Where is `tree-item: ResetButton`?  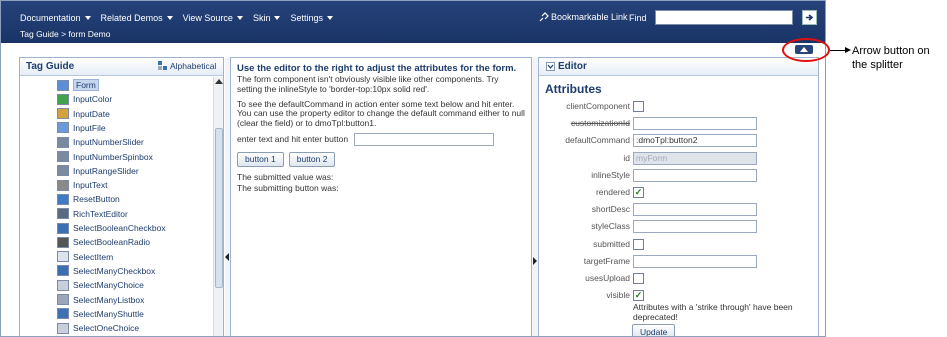 tree-item: ResetButton is located at coordinates (88, 199).